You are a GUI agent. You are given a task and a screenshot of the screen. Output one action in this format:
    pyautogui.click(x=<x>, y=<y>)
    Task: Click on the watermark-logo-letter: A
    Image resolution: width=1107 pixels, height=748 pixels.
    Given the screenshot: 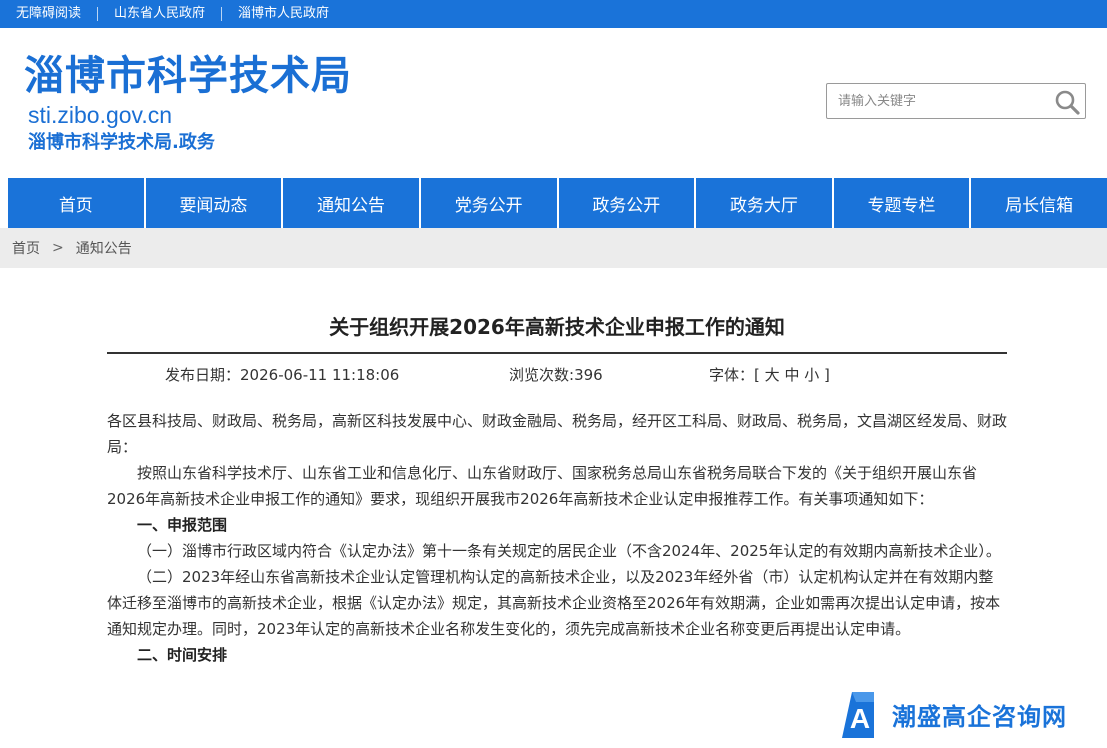 What is the action you would take?
    pyautogui.click(x=860, y=718)
    